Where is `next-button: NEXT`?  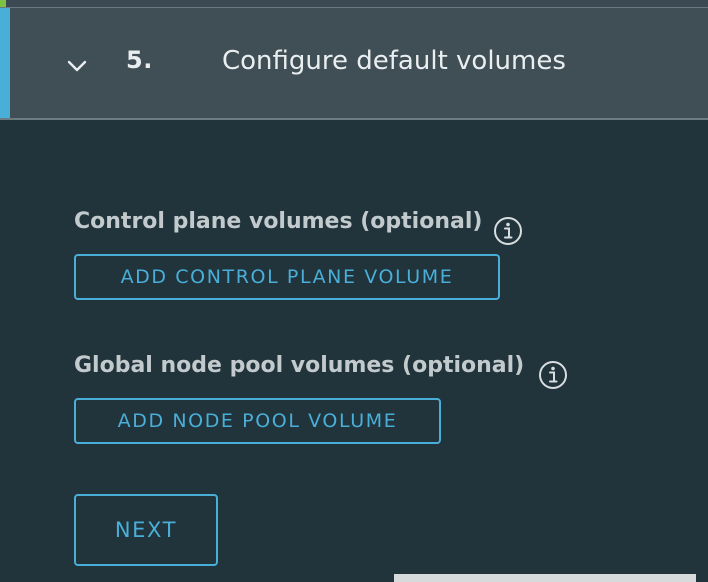 next-button: NEXT is located at coordinates (146, 530).